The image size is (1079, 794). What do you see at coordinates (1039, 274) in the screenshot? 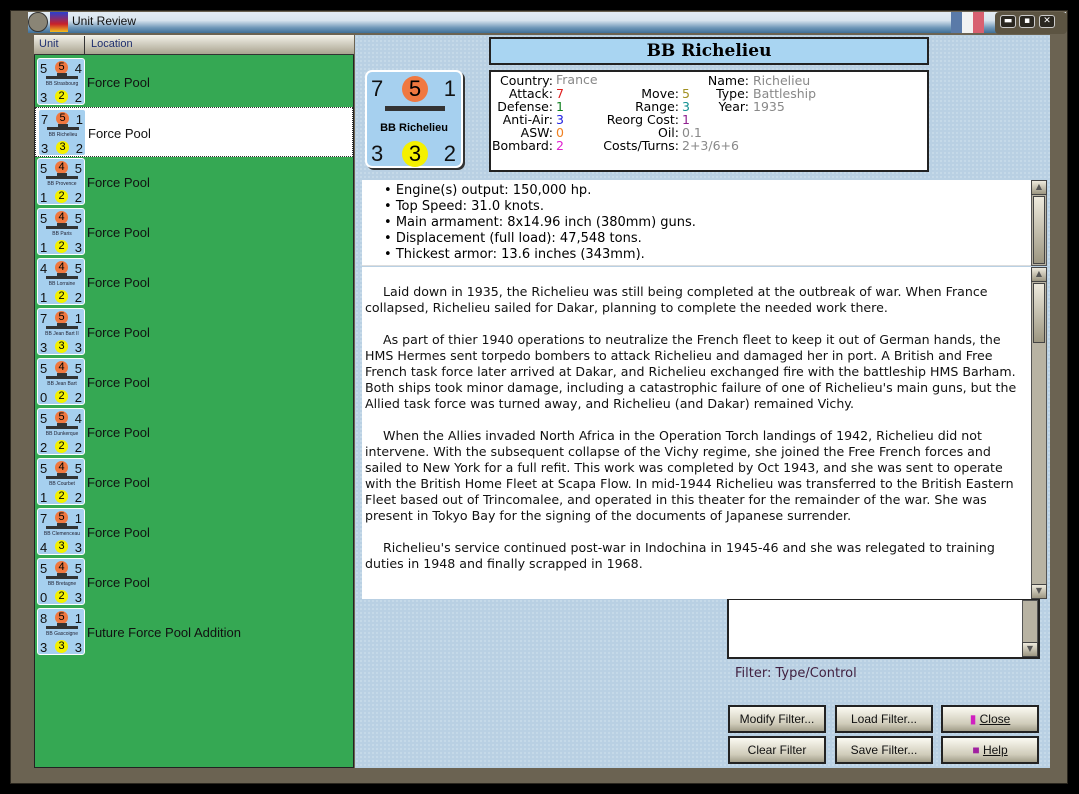
I see `description-scroll-up-button: ▲` at bounding box center [1039, 274].